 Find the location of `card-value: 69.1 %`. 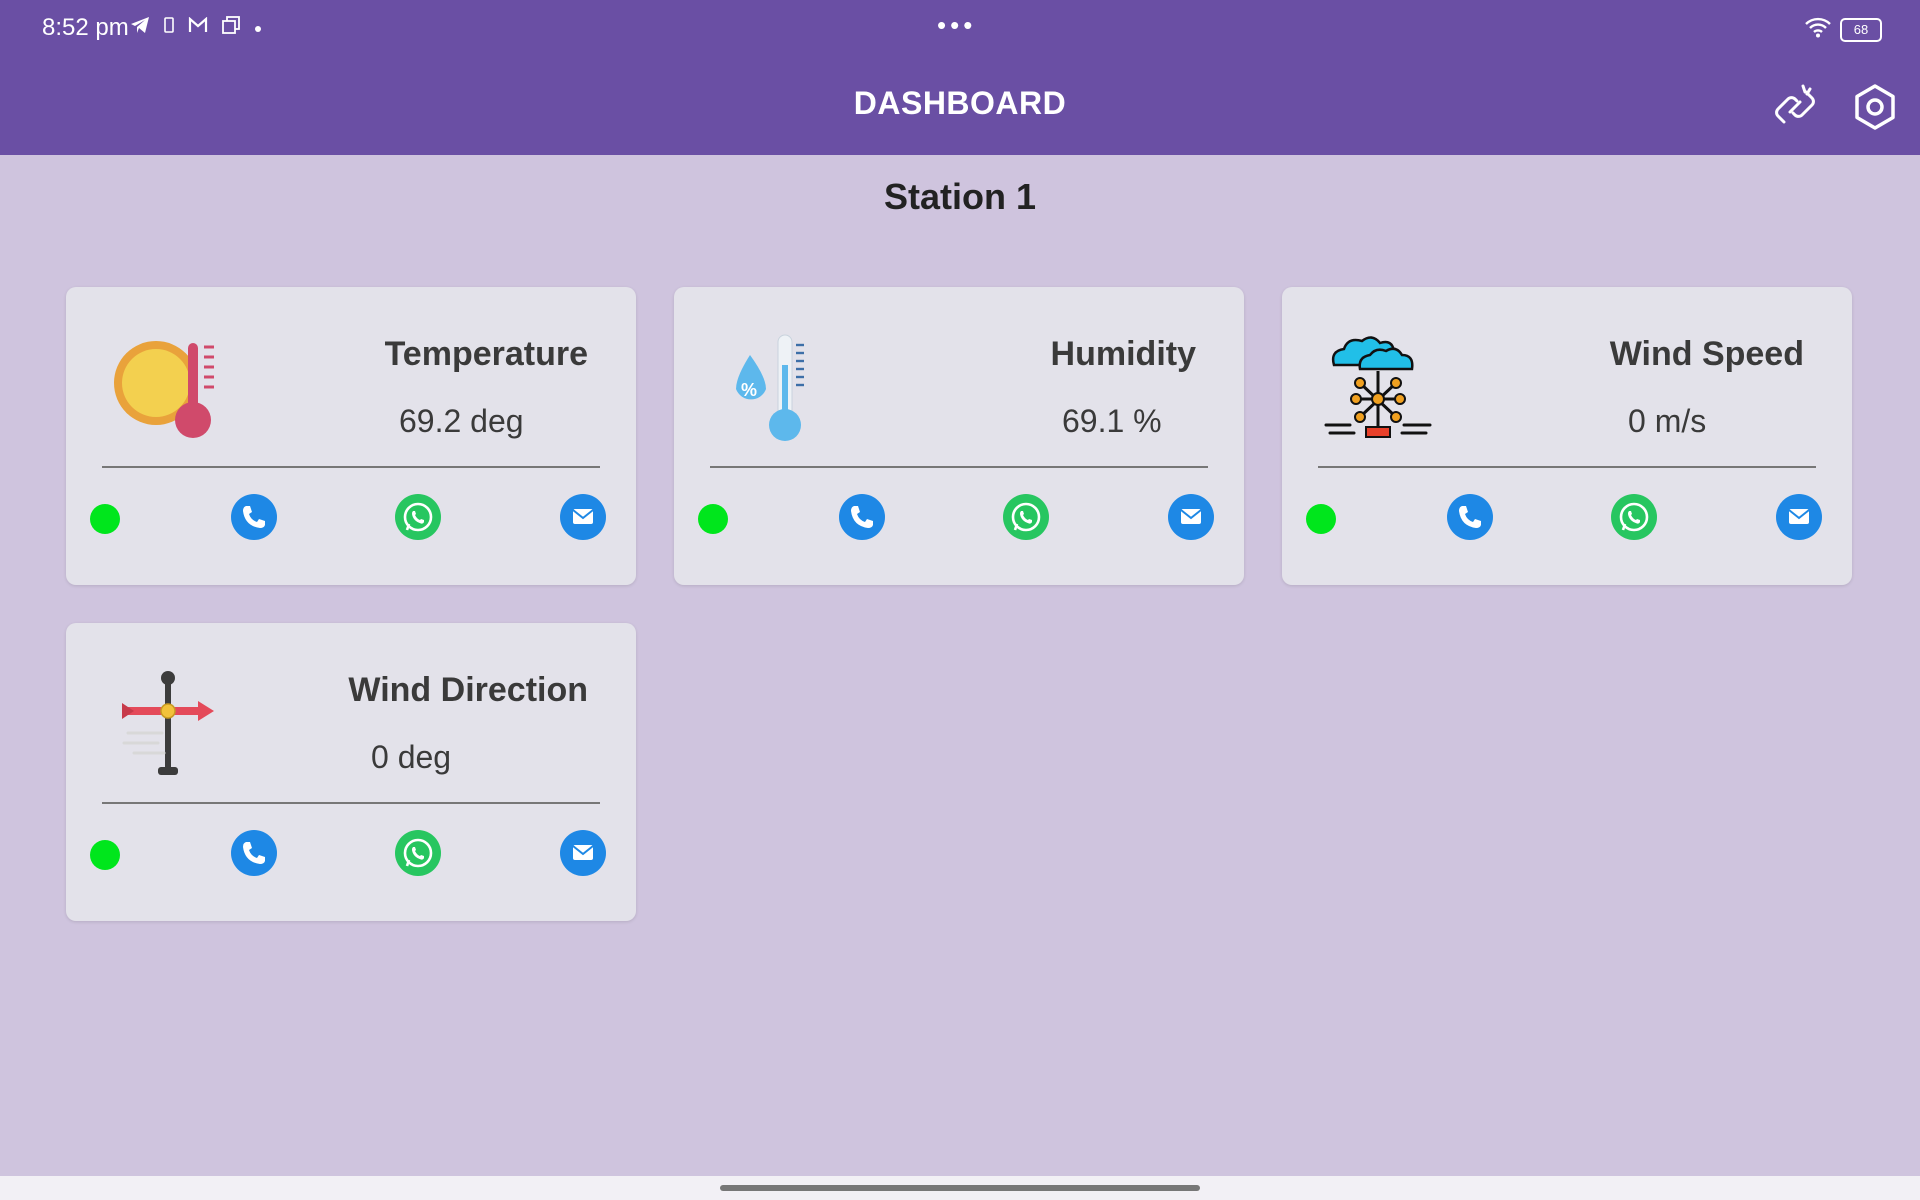

card-value: 69.1 % is located at coordinates (1112, 421).